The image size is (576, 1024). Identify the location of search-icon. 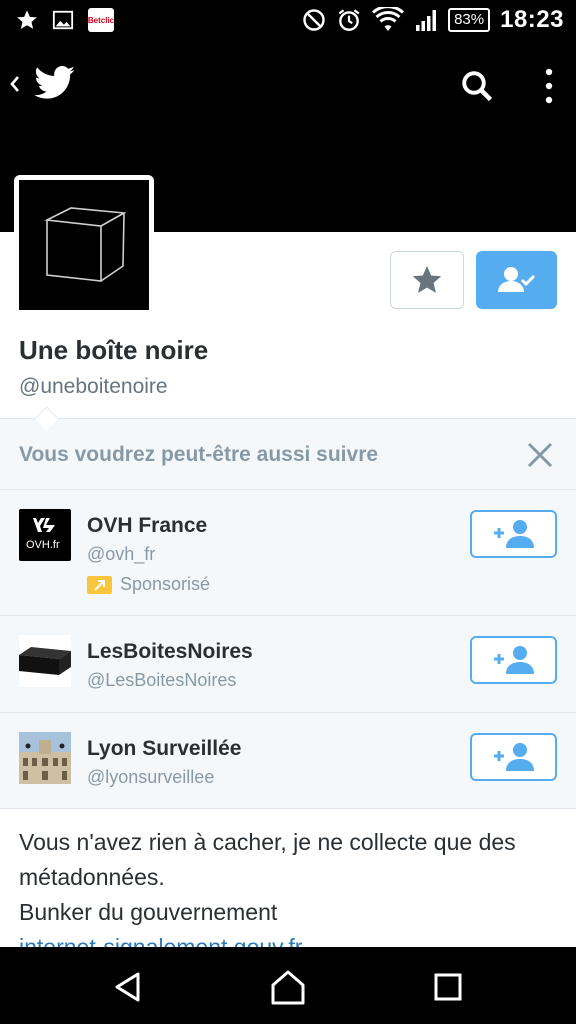
(477, 86).